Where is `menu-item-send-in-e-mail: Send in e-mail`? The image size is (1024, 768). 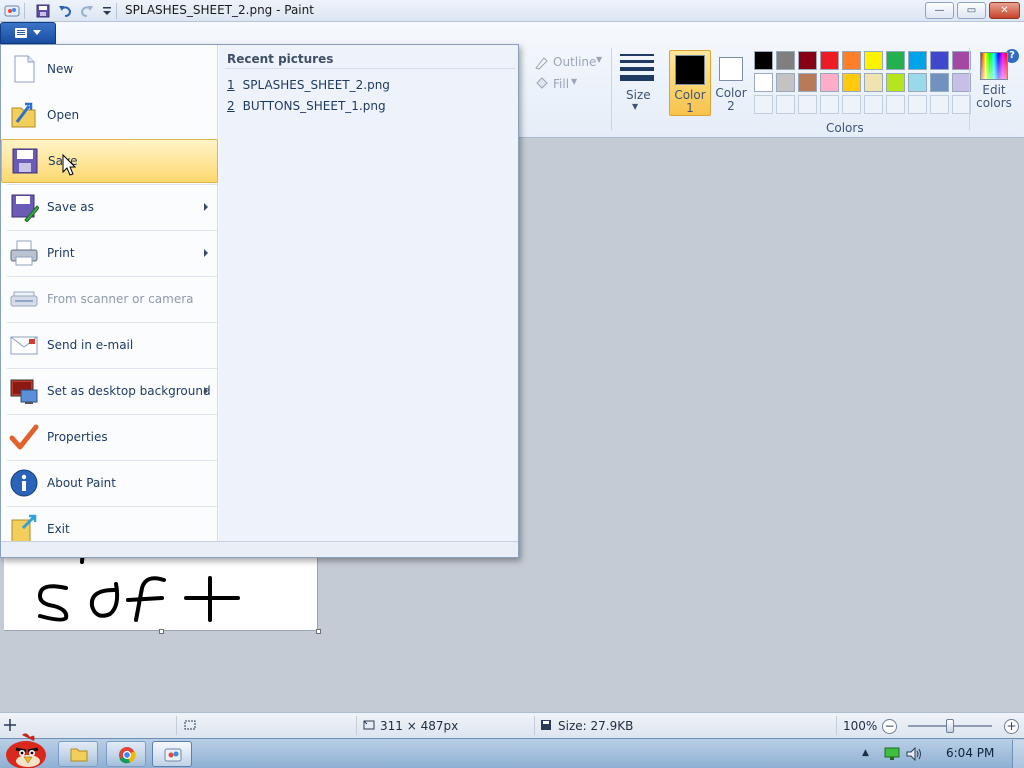
menu-item-send-in-e-mail: Send in e-mail is located at coordinates (109, 345).